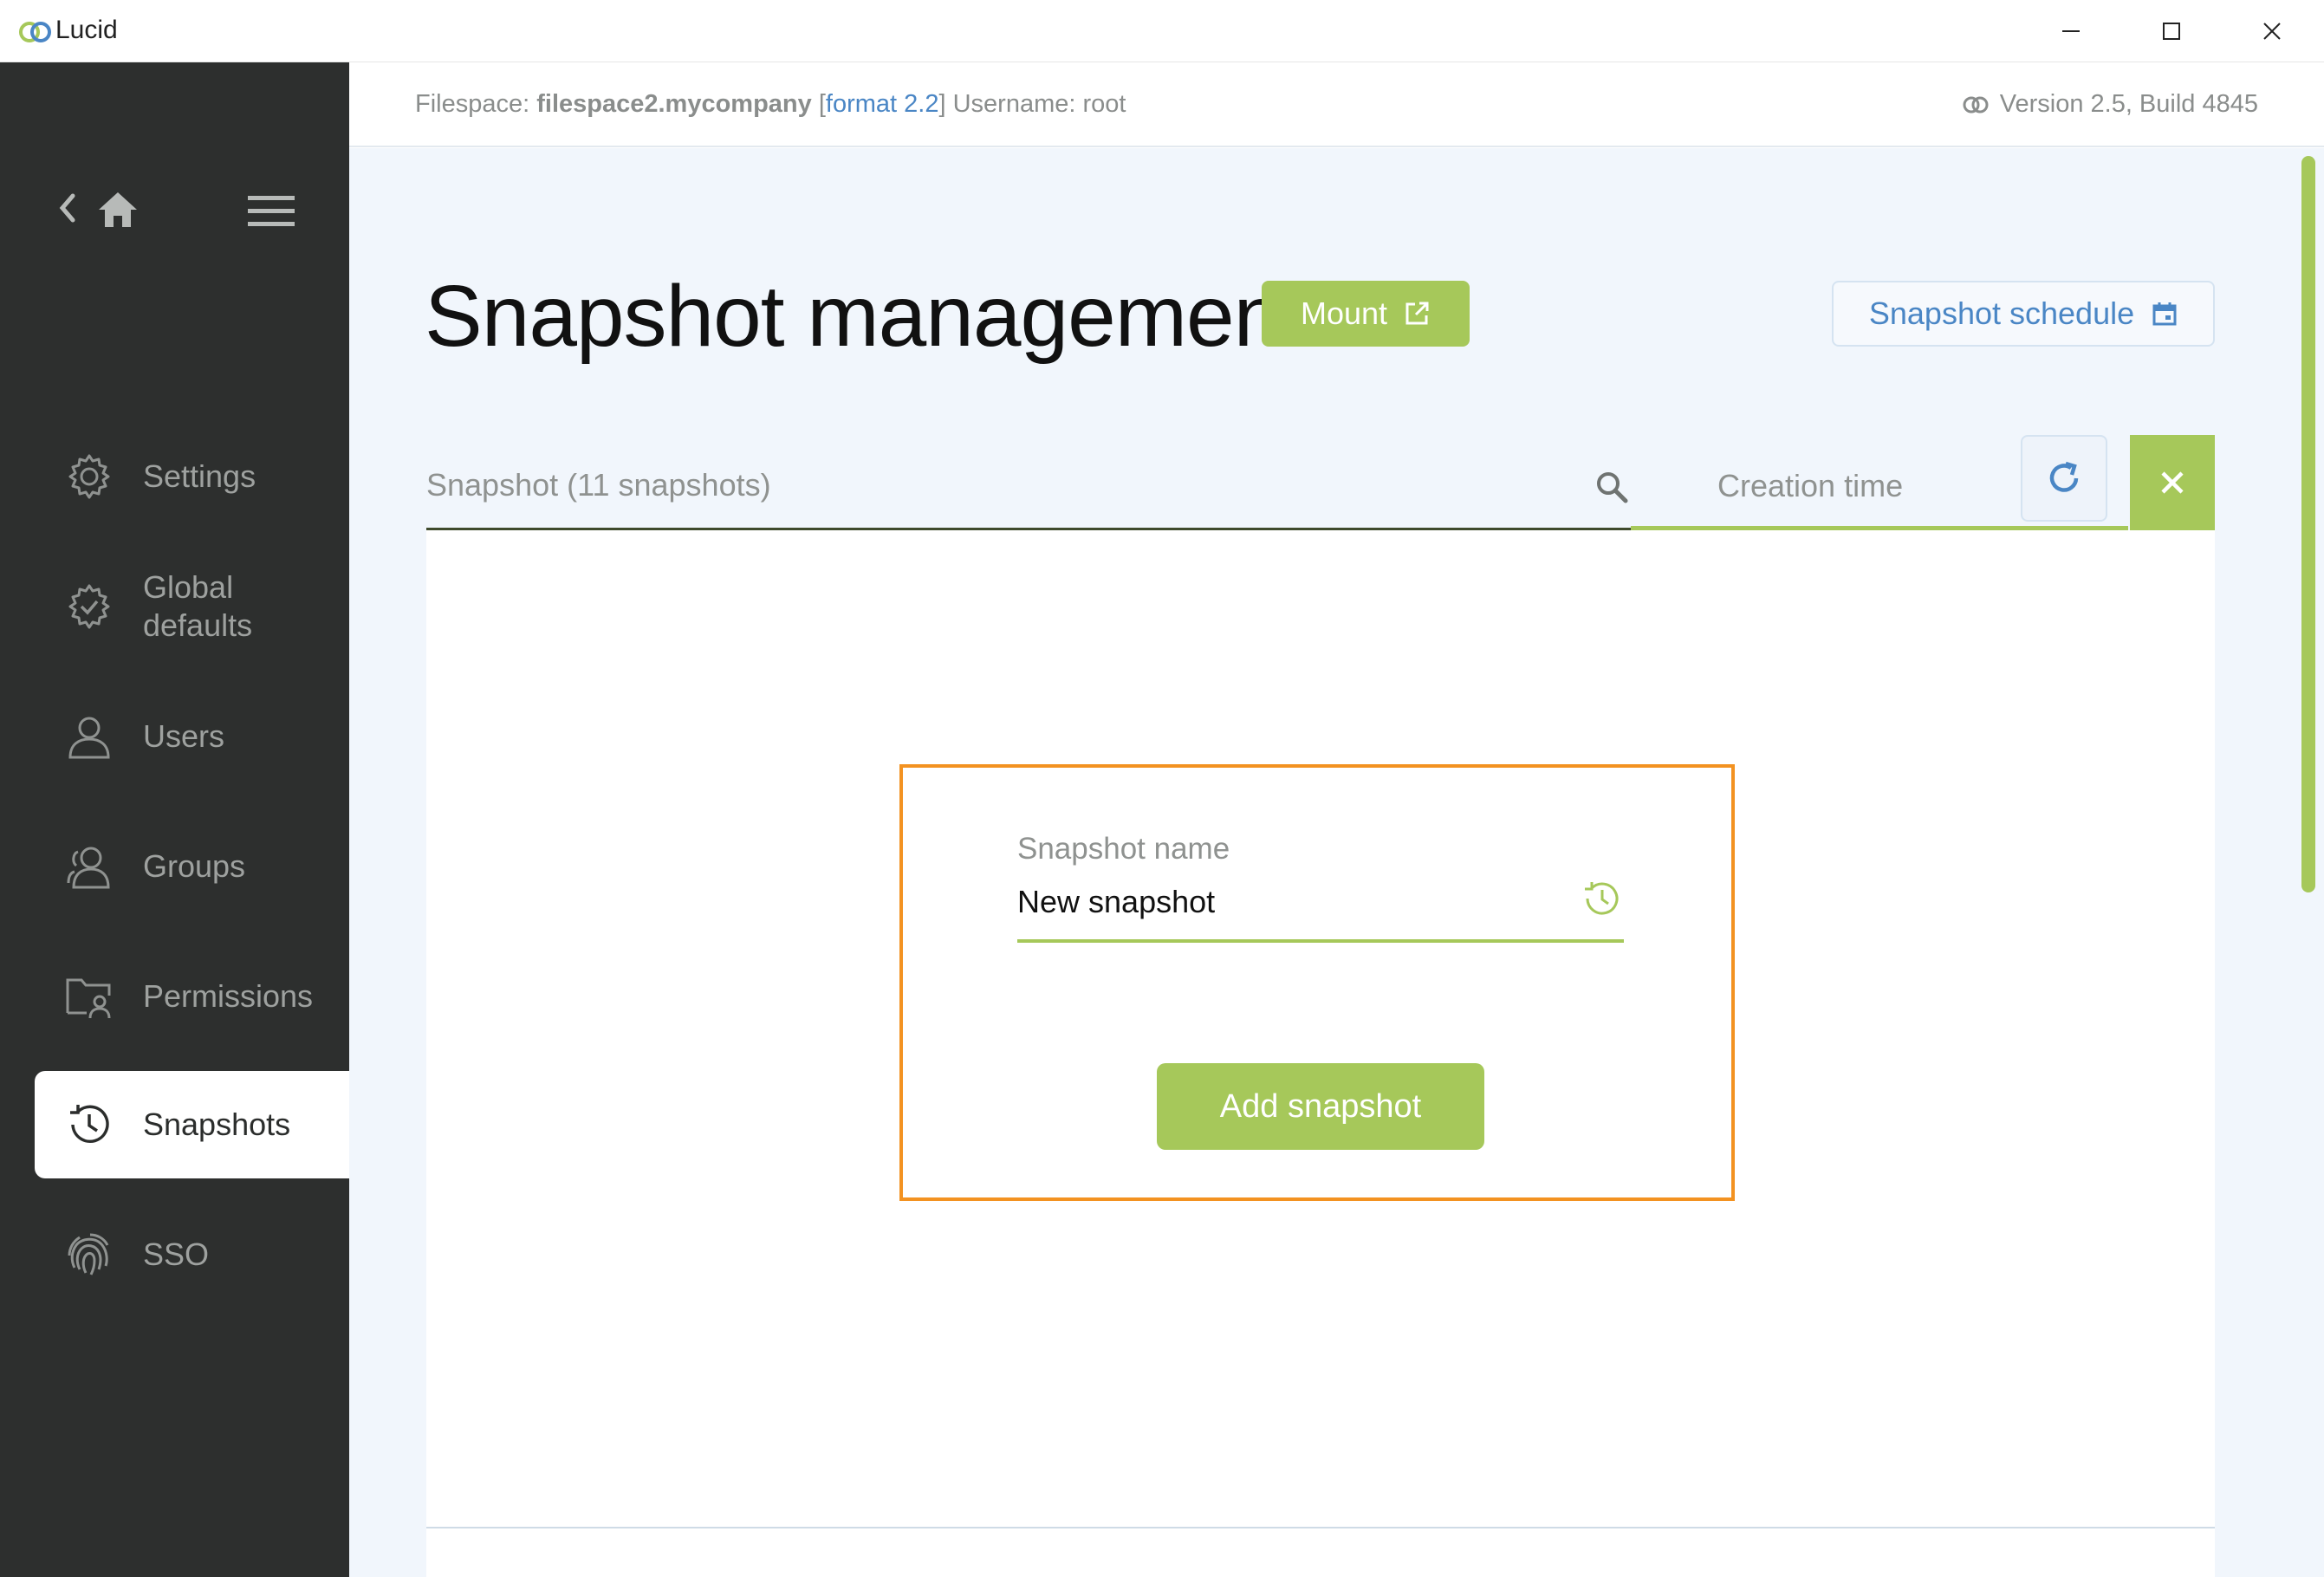  Describe the element at coordinates (2128, 104) in the screenshot. I see `version-label: Version 2.5, Build 4845` at that location.